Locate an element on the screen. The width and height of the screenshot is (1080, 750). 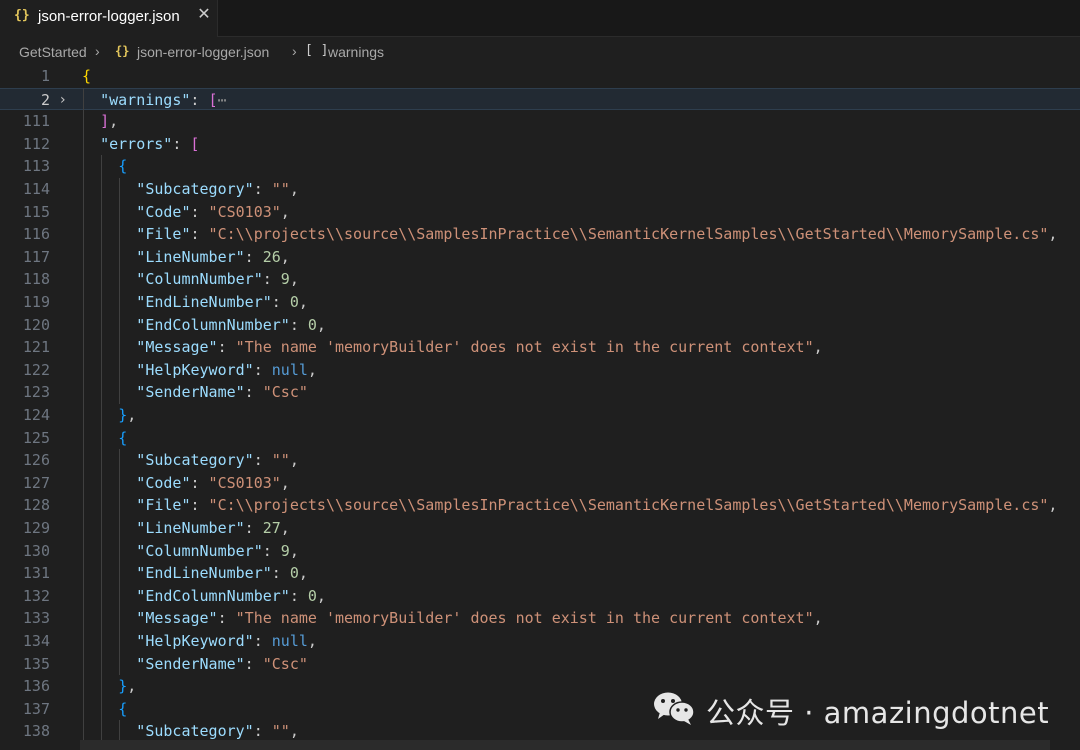
close-icon: ✕ is located at coordinates (204, 15).